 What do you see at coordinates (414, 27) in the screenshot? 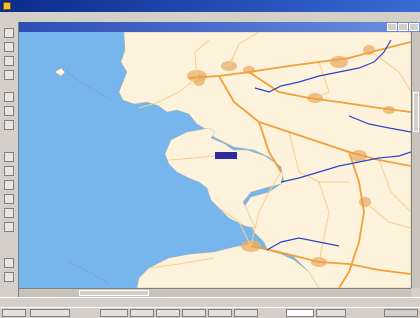
I see `close-icon` at bounding box center [414, 27].